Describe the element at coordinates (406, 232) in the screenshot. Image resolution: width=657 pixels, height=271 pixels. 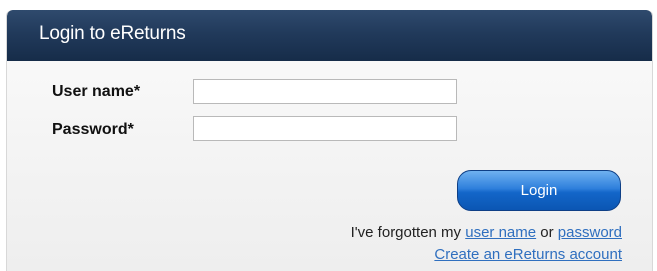
I see `forgot-prefix-text: I've forgotten my` at that location.